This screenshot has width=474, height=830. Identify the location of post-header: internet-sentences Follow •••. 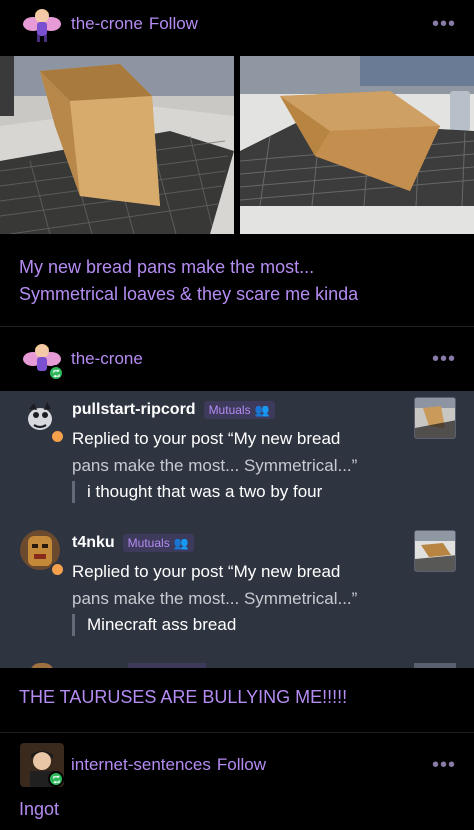
(237, 765).